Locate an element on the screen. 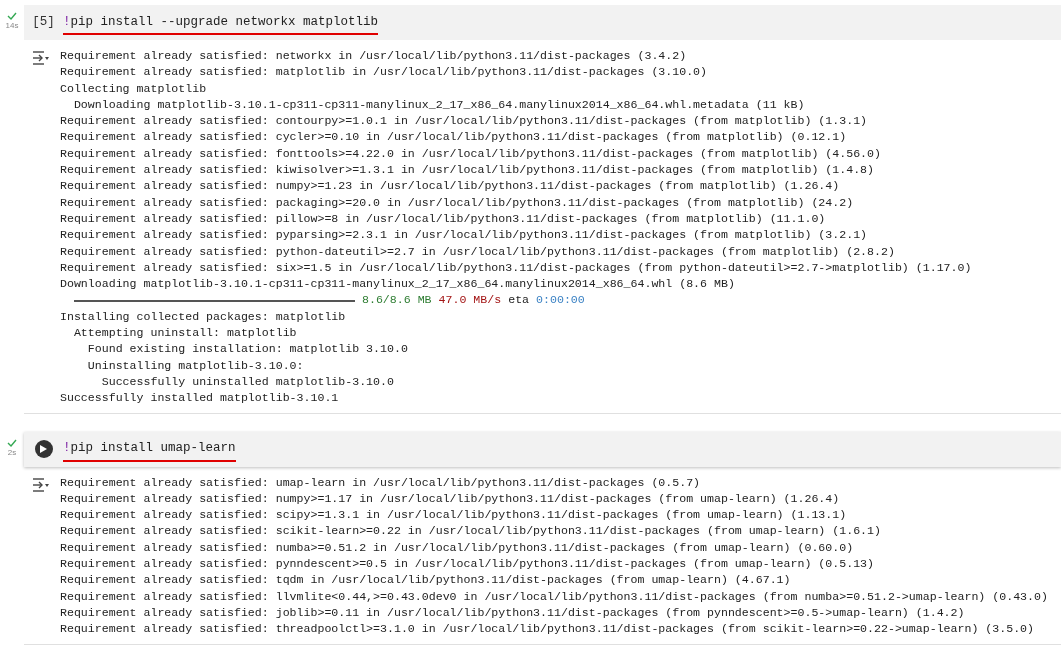 This screenshot has width=1061, height=650. output-line: Uninstalling matplotlib-3.10.0: is located at coordinates (195, 365).